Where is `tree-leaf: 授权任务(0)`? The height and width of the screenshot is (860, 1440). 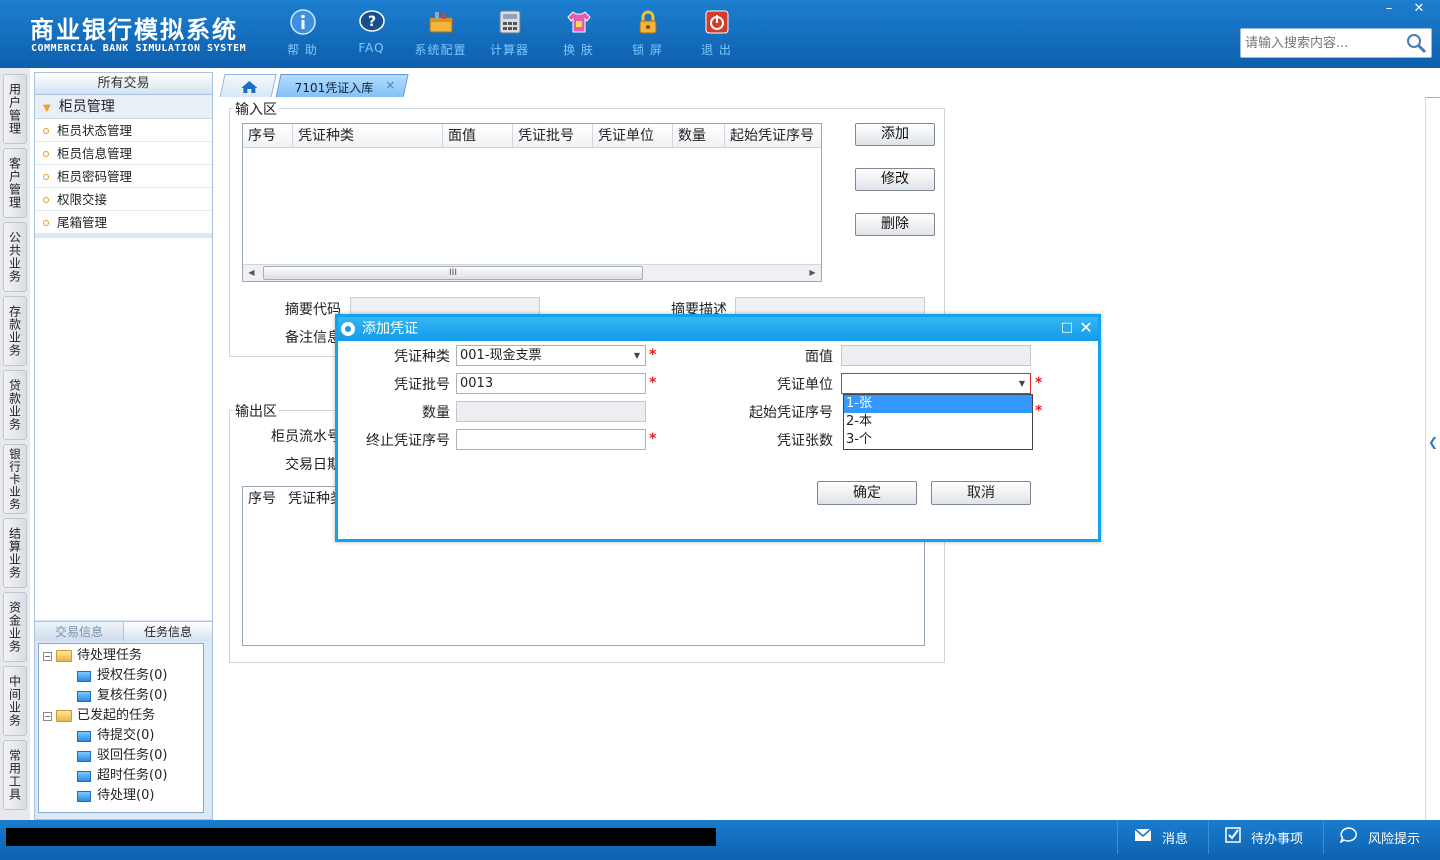 tree-leaf: 授权任务(0) is located at coordinates (121, 676).